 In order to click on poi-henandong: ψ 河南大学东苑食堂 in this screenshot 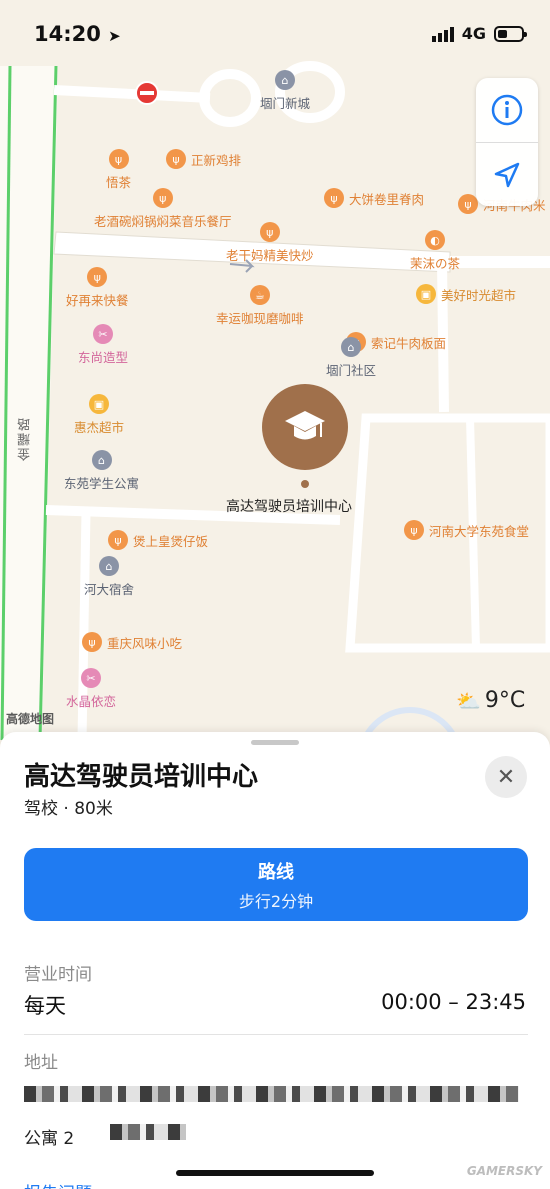, I will do `click(466, 530)`.